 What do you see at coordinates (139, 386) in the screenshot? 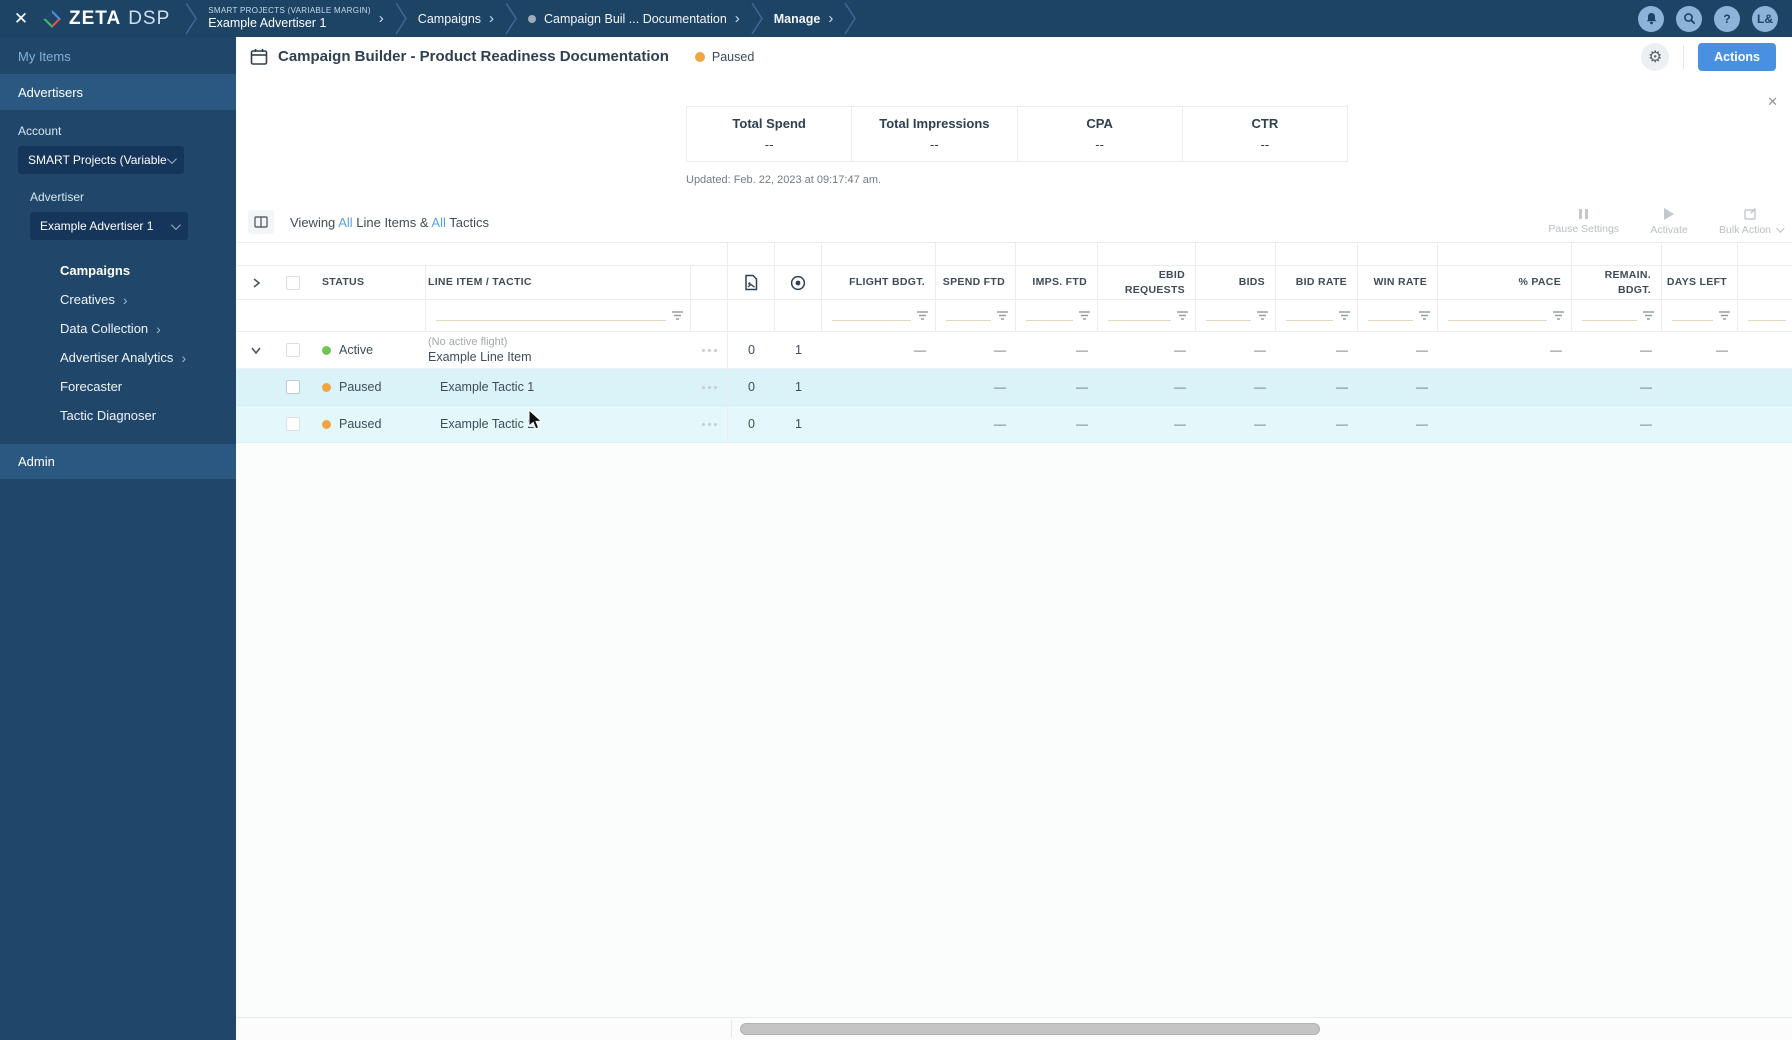
I see `sidebar-item-forecaster: Forecaster` at bounding box center [139, 386].